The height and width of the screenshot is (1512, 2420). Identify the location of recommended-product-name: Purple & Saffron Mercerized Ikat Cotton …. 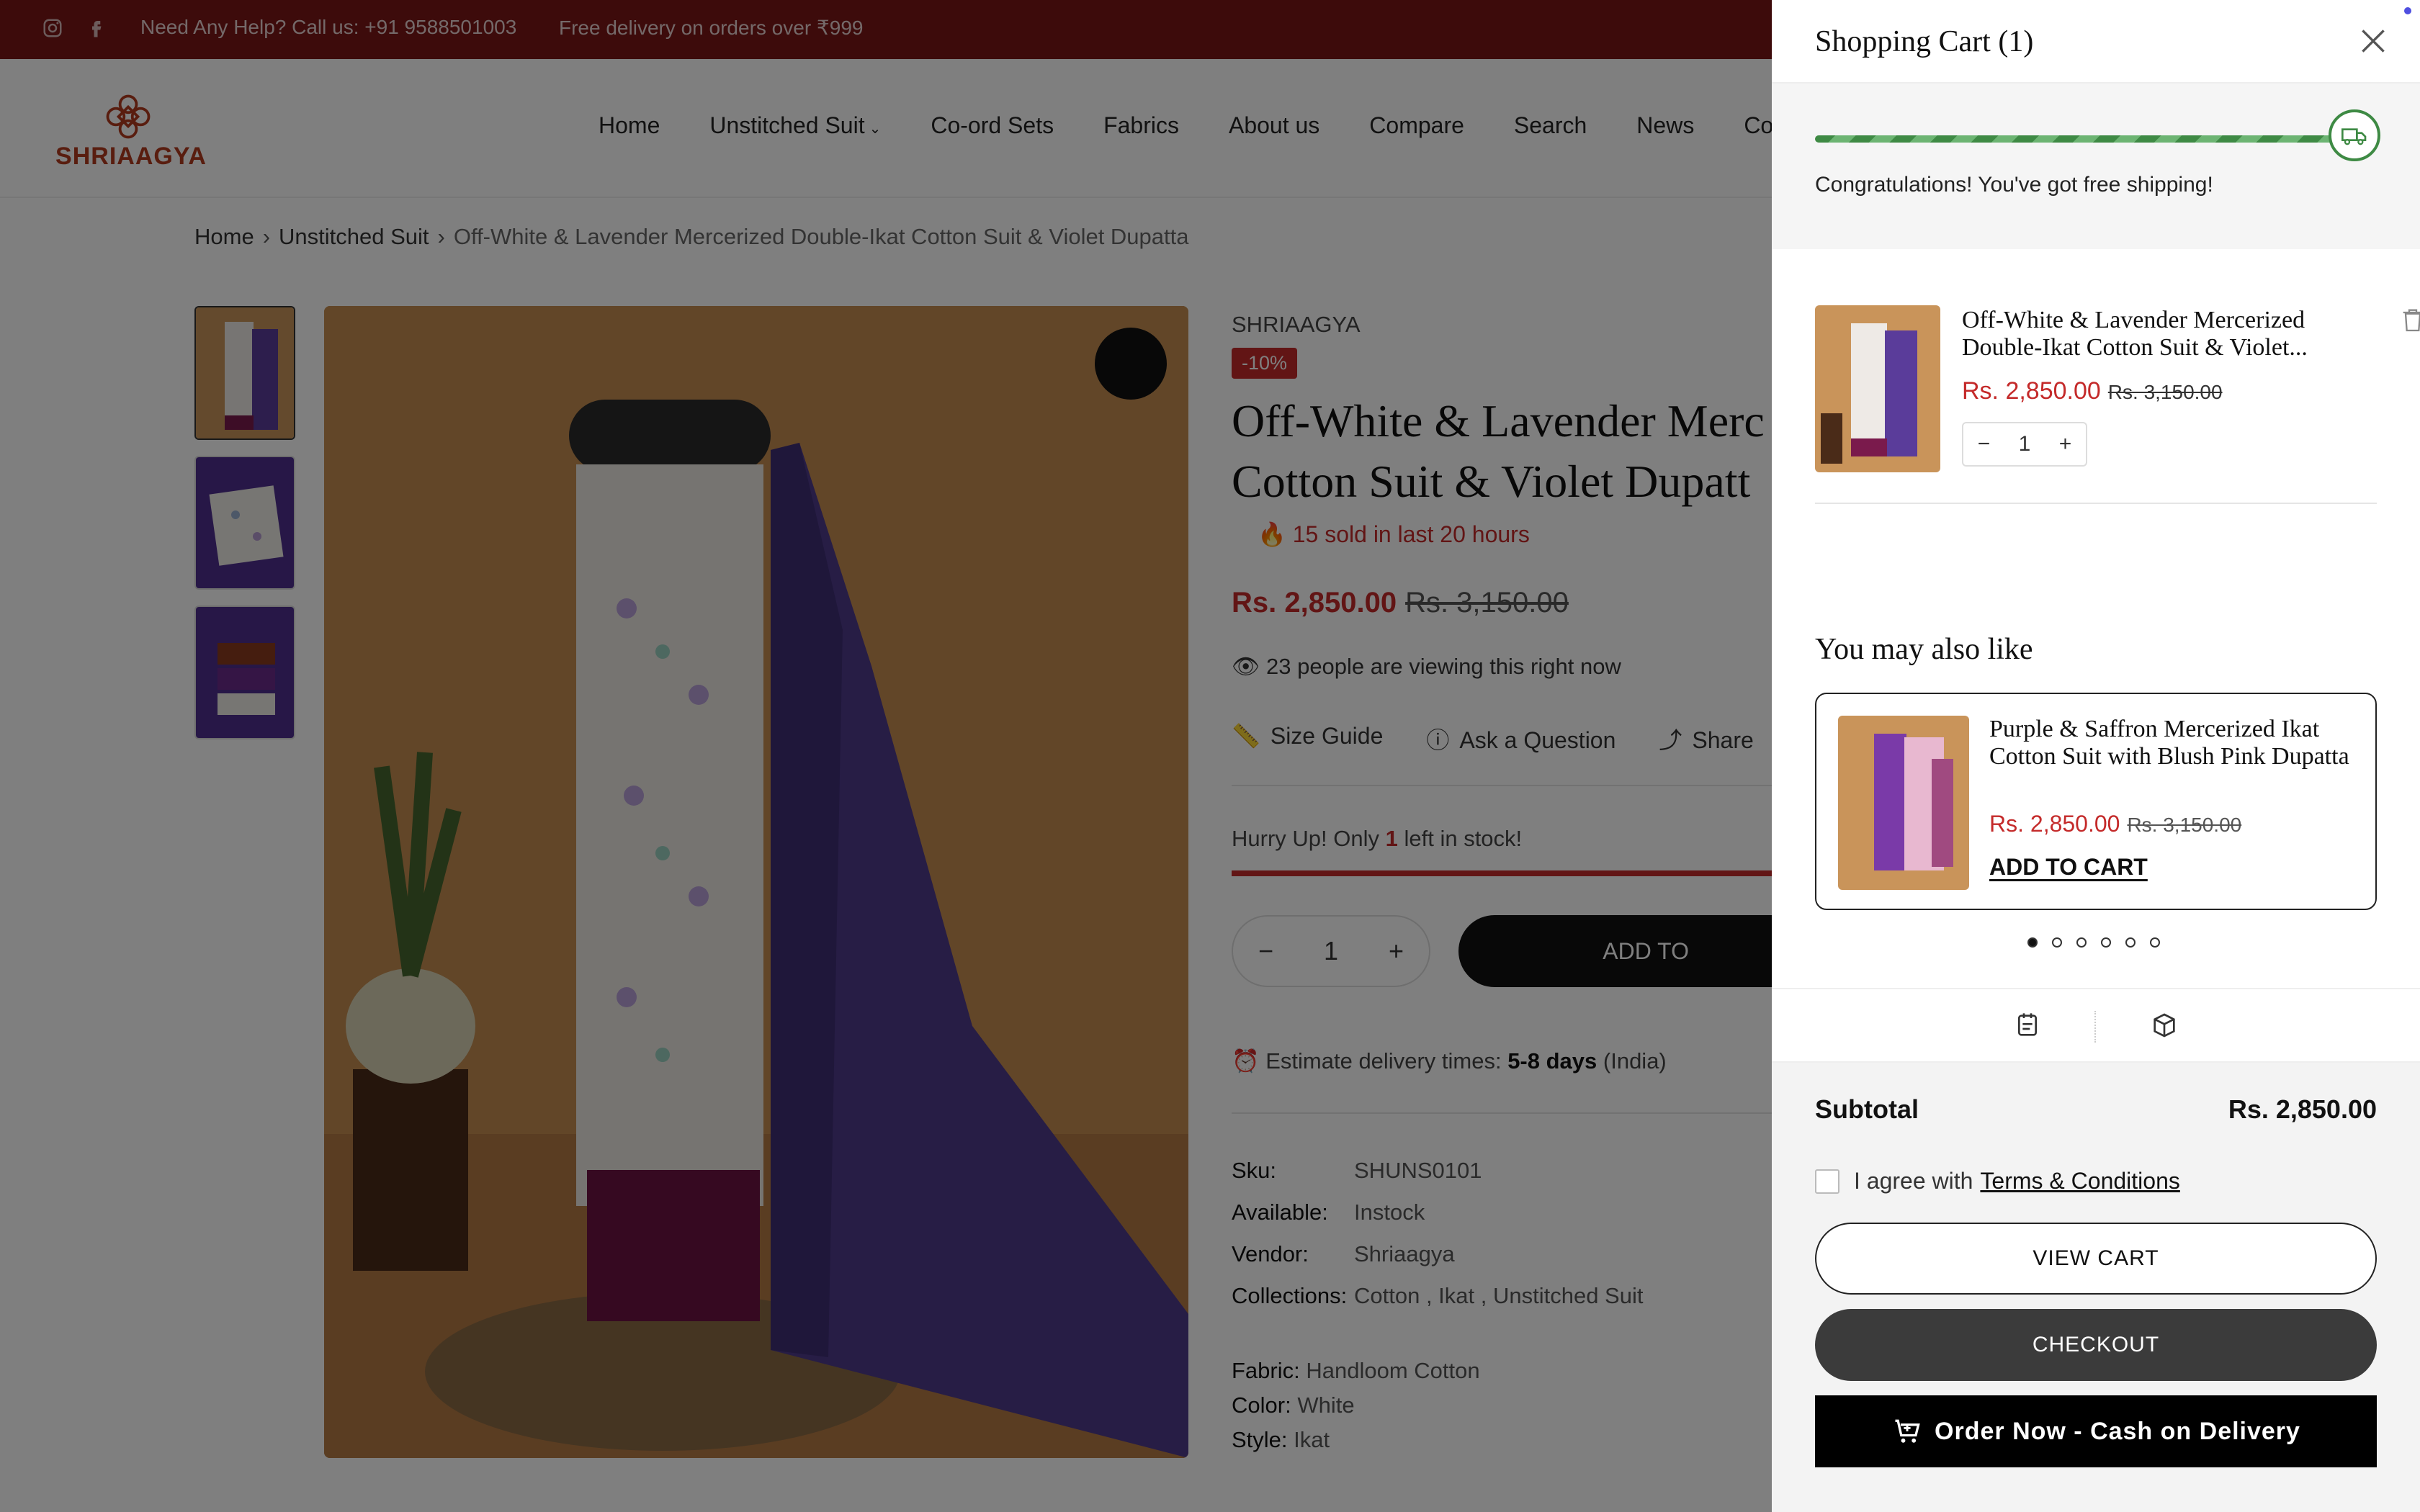
(2176, 743).